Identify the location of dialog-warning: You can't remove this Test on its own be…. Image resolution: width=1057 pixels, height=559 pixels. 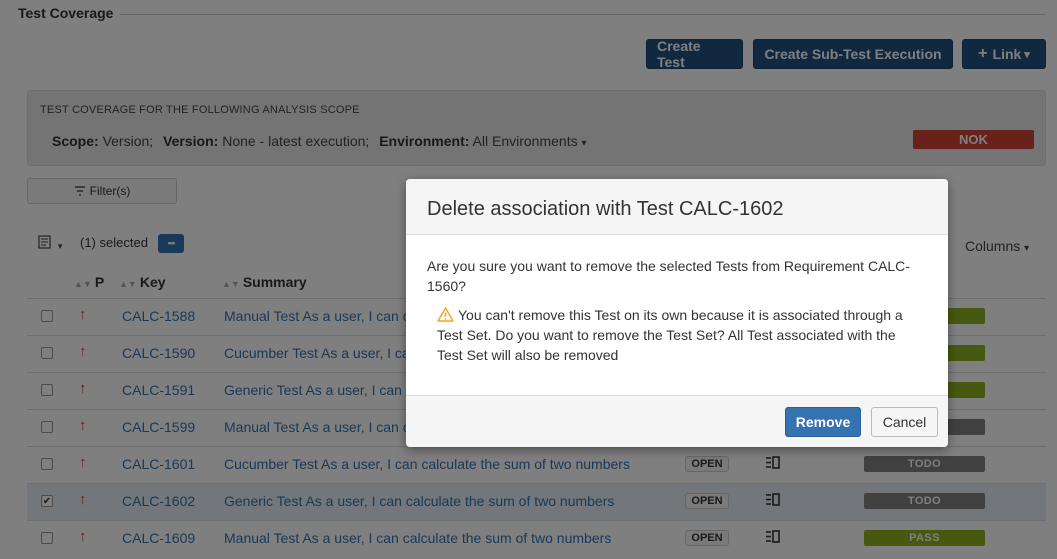
(677, 335).